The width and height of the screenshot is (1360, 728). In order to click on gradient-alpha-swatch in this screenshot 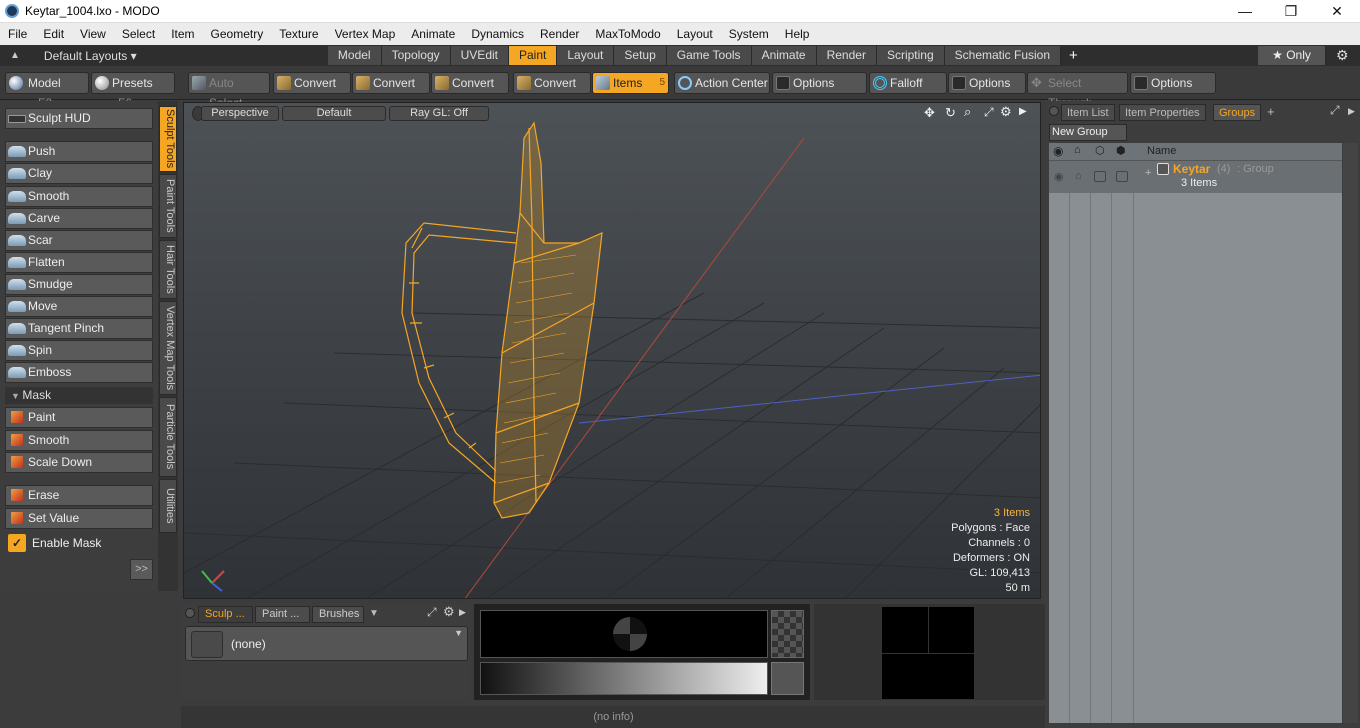, I will do `click(787, 678)`.